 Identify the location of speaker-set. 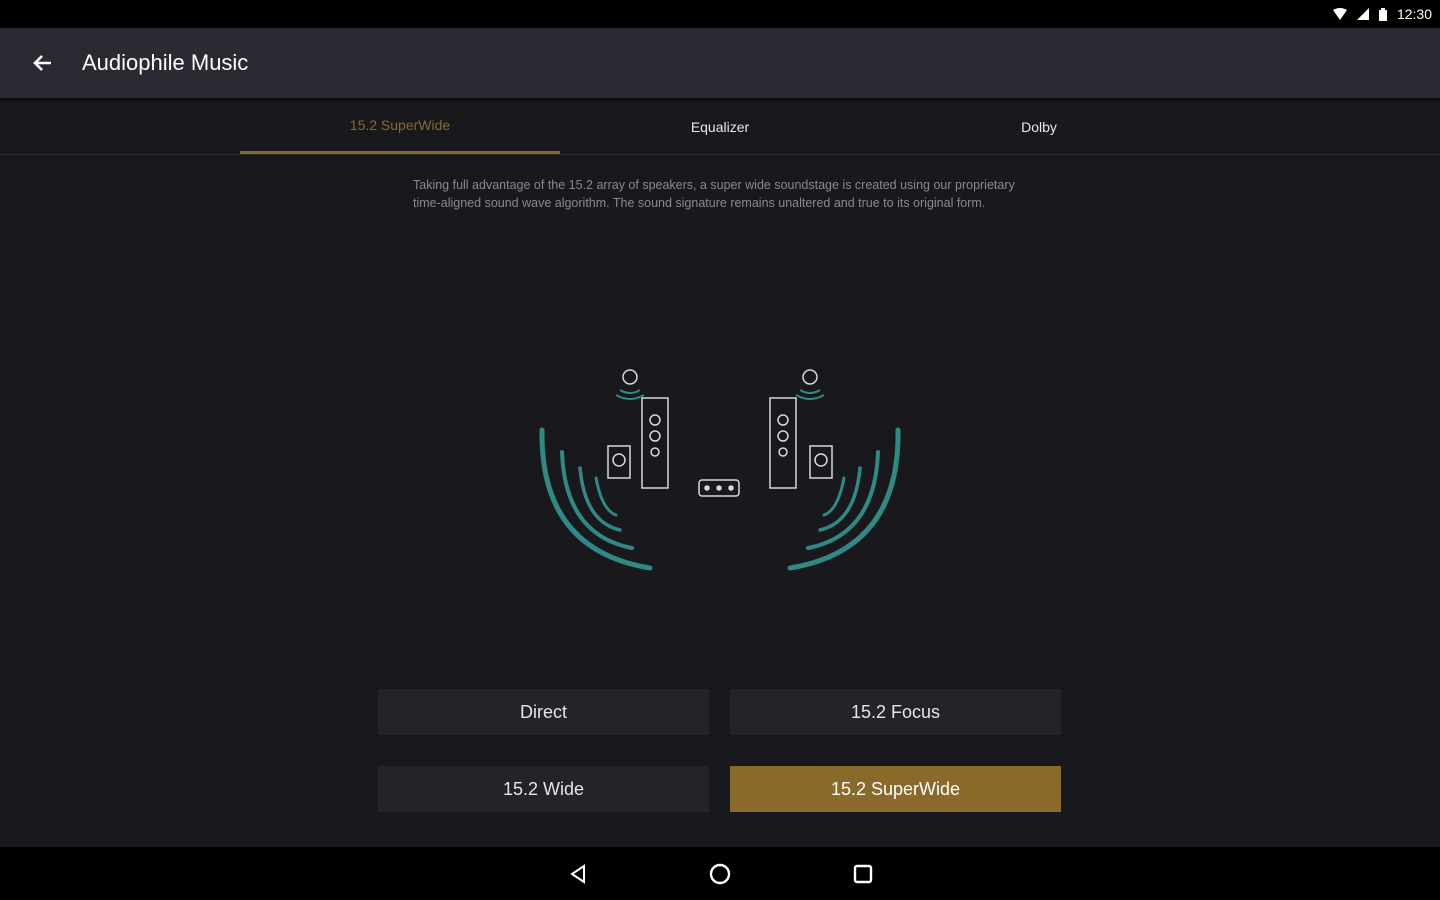
(720, 433).